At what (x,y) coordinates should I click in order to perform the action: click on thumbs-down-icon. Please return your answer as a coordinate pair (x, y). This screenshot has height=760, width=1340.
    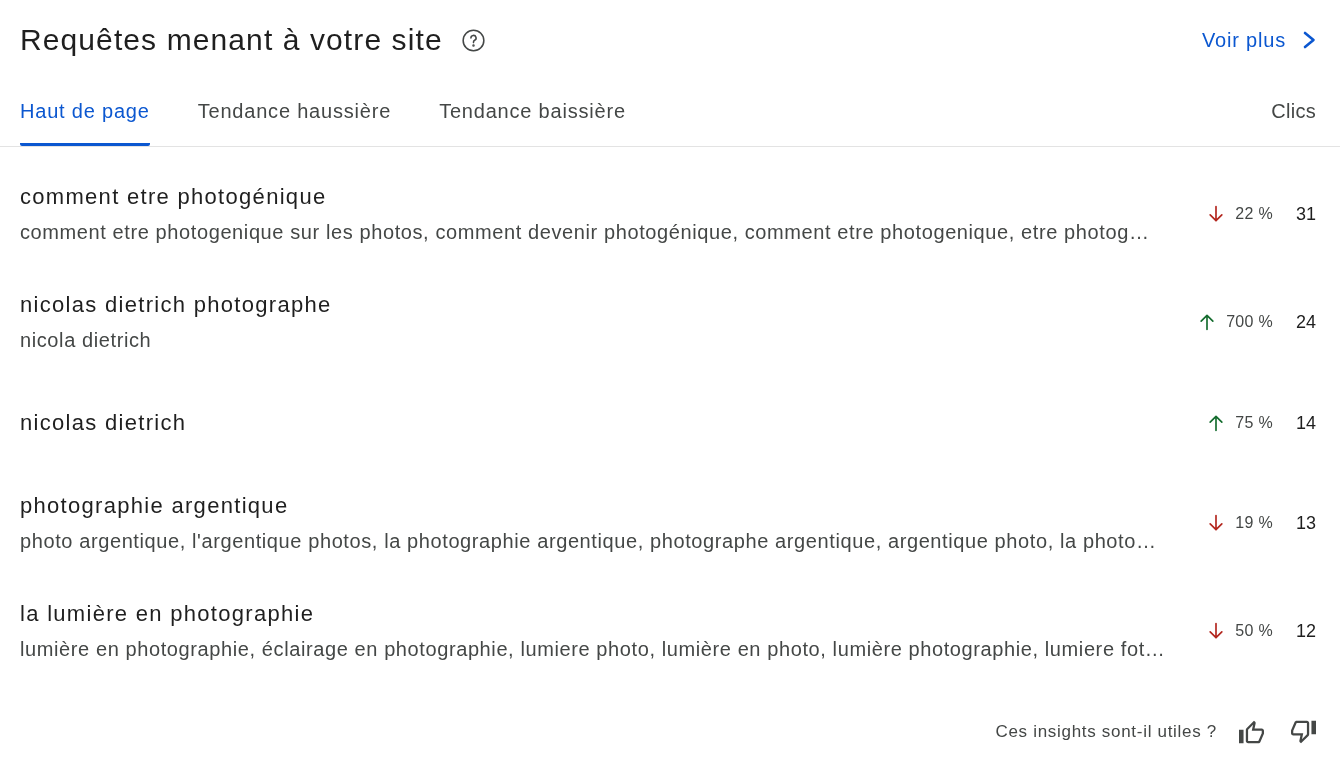
    Looking at the image, I should click on (1303, 732).